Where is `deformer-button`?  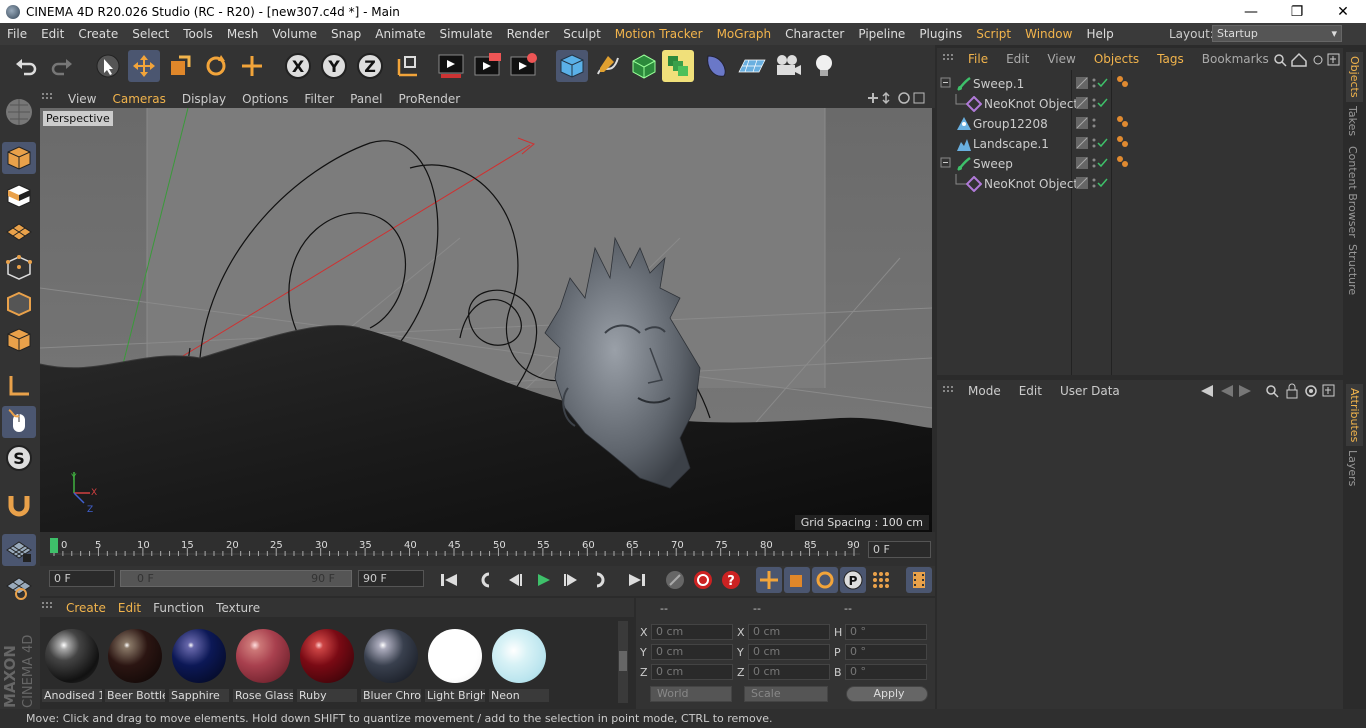
deformer-button is located at coordinates (716, 66).